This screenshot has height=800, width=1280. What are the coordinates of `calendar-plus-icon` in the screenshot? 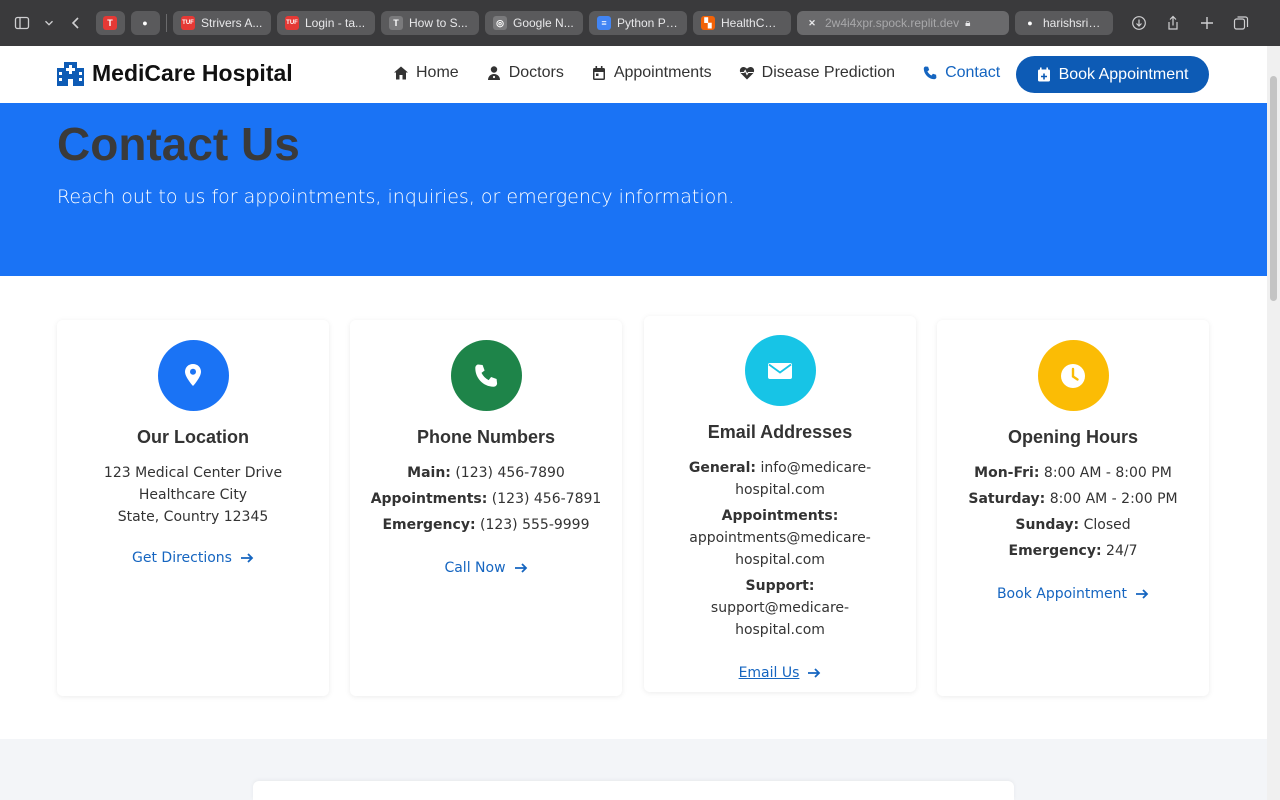 It's located at (1043, 74).